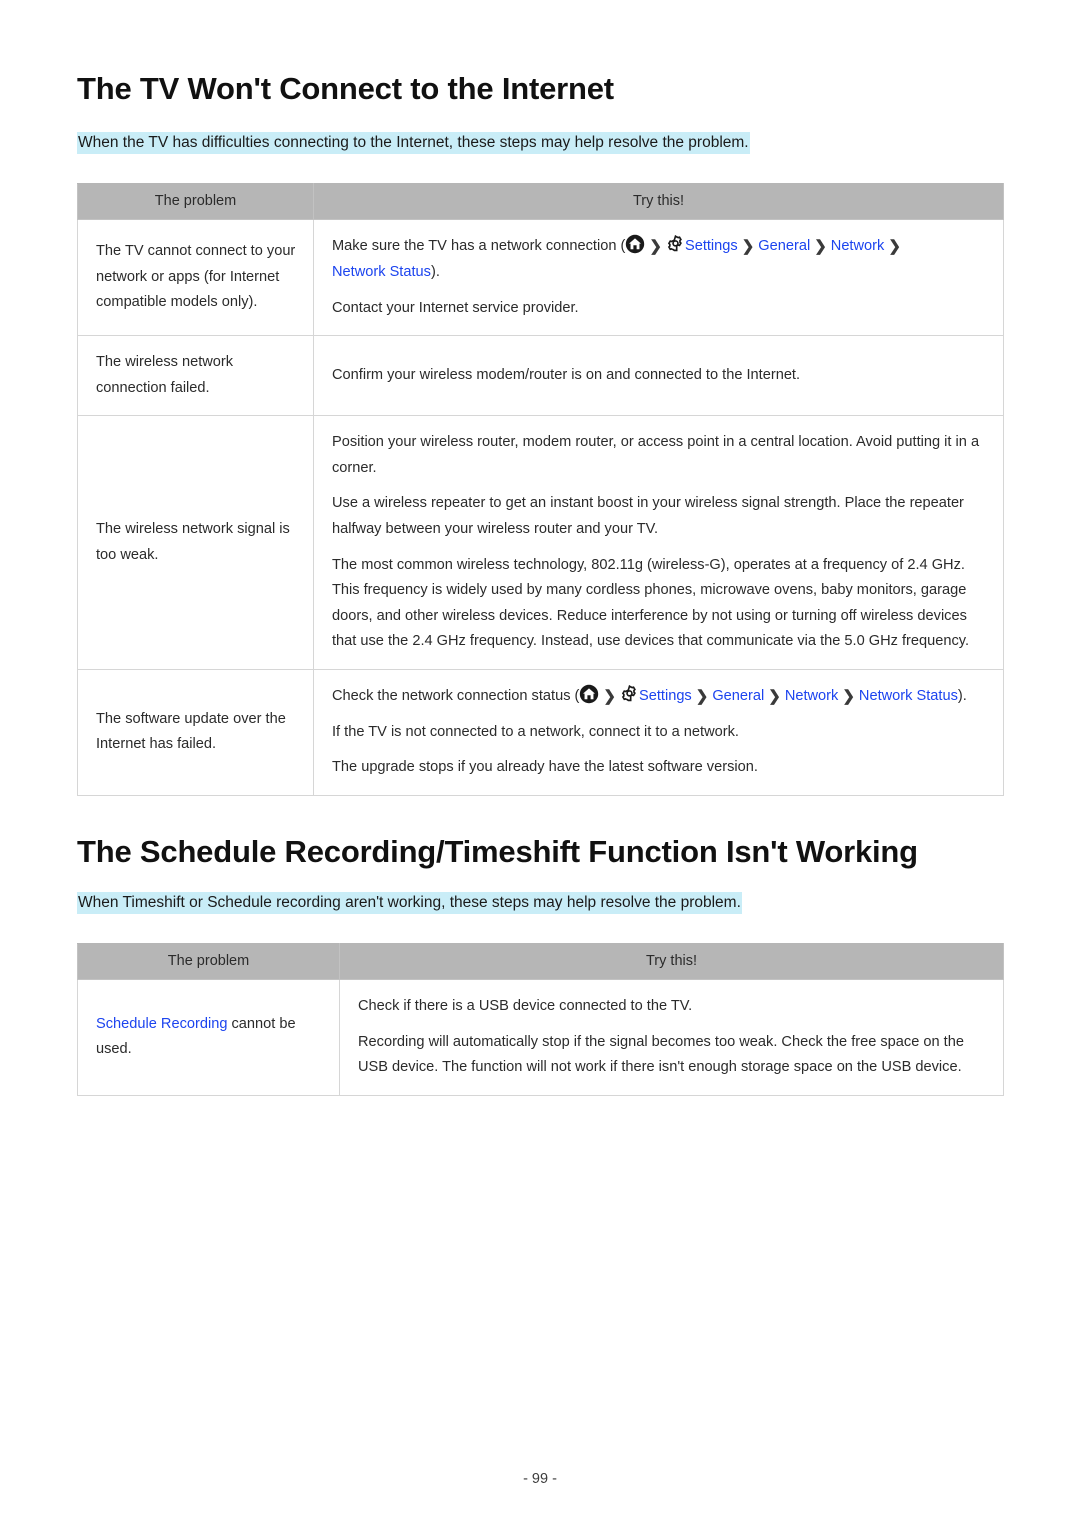 The height and width of the screenshot is (1527, 1080). I want to click on cell-problem: The wireless network signal is too weak., so click(195, 542).